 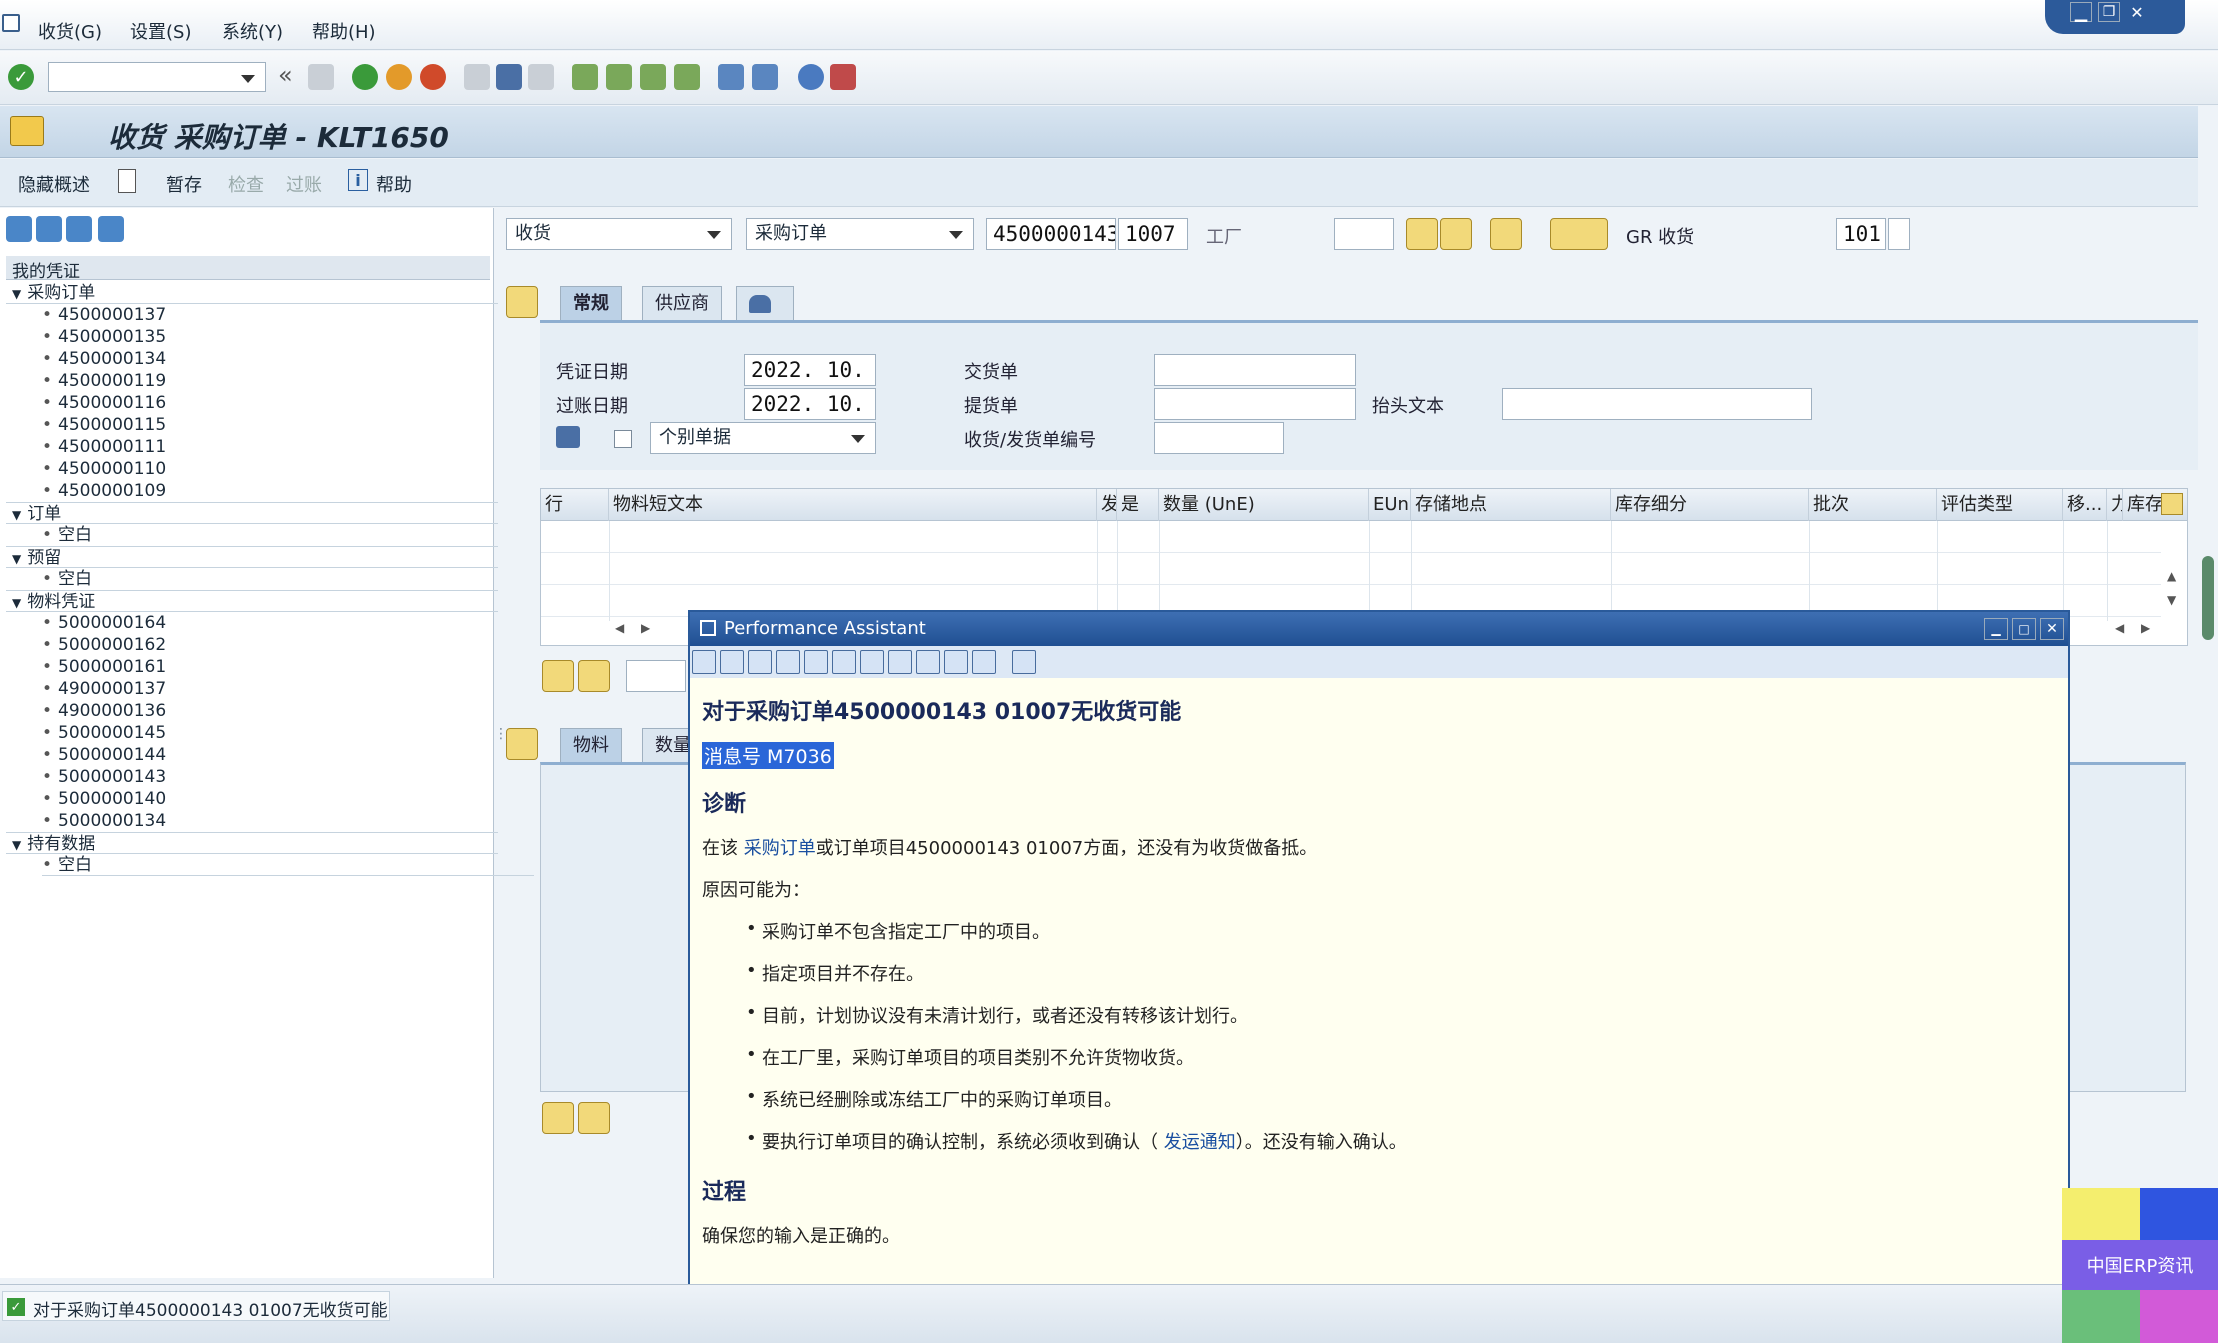 What do you see at coordinates (1456, 234) in the screenshot?
I see `search-icon` at bounding box center [1456, 234].